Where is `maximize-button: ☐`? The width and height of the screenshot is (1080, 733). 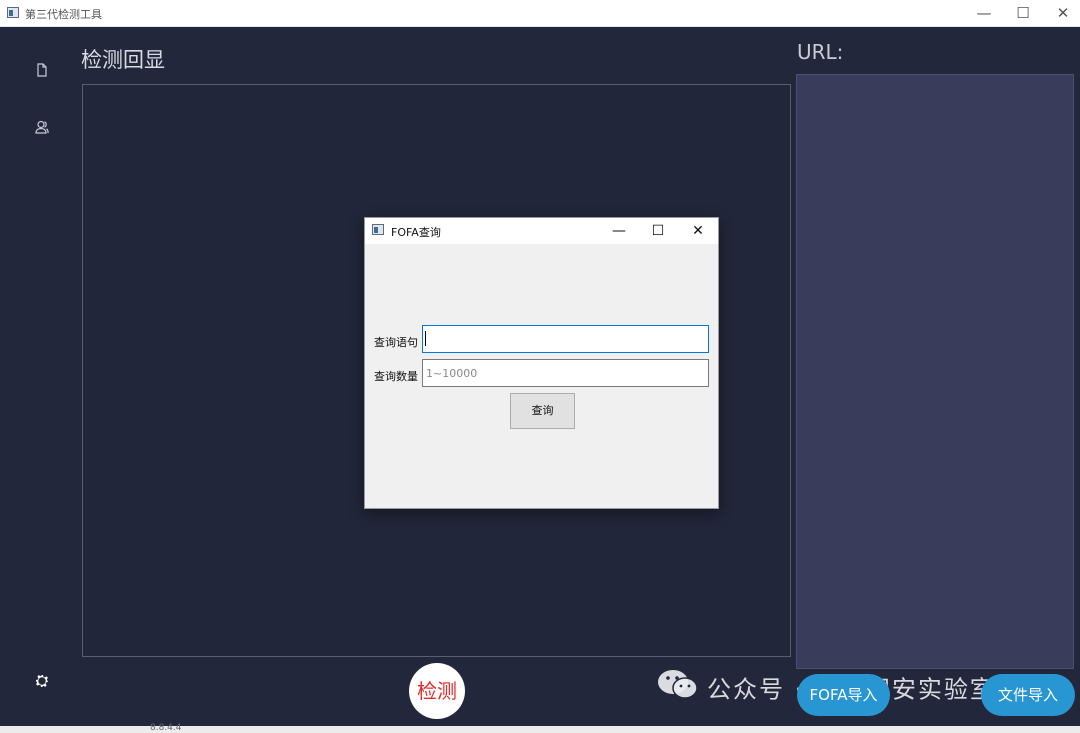 maximize-button: ☐ is located at coordinates (1023, 13).